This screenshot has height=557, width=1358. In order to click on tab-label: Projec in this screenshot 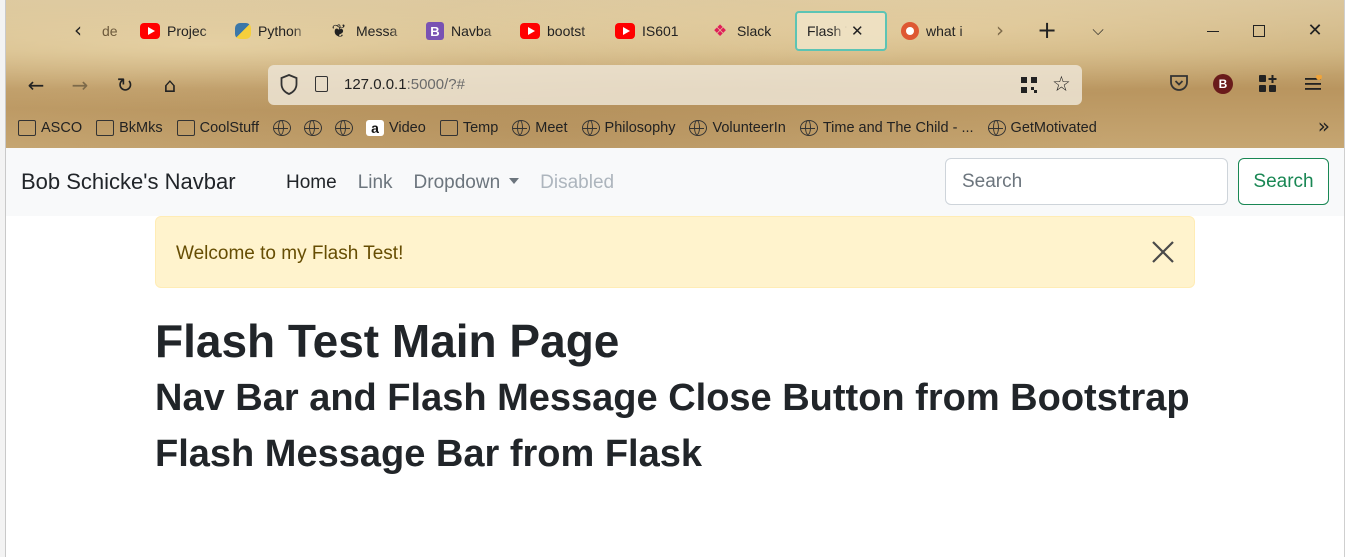, I will do `click(187, 31)`.